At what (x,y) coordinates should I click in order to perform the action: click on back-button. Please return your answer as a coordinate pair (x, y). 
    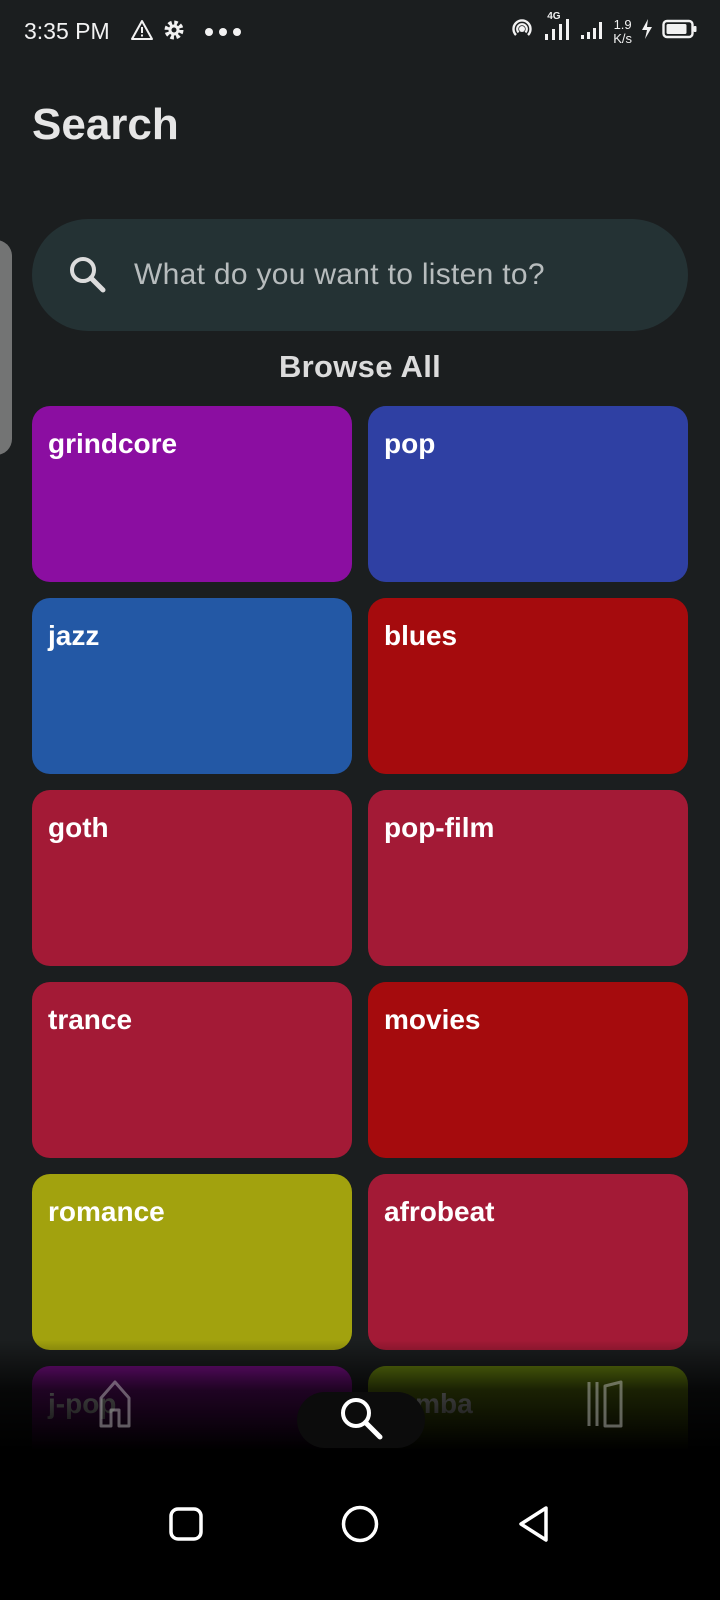
    Looking at the image, I should click on (534, 1526).